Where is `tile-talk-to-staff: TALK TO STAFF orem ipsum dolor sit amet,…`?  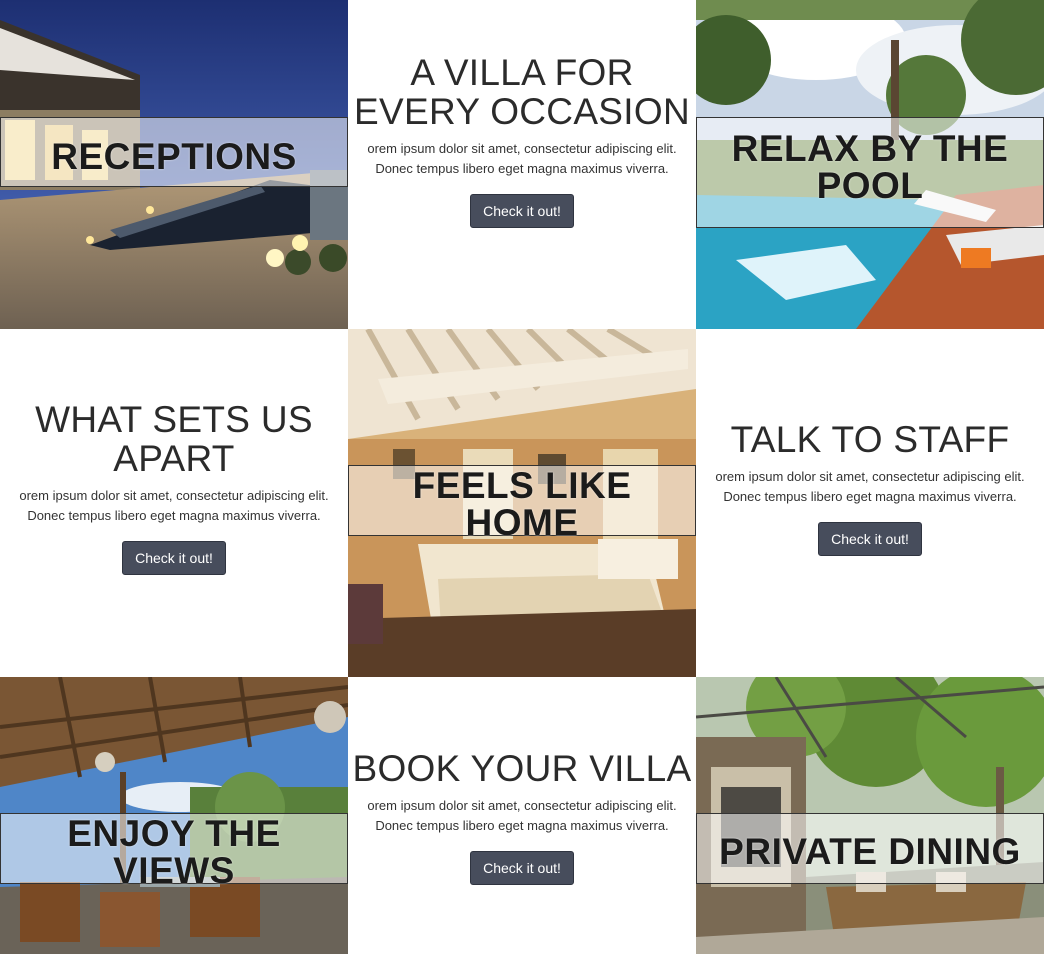
tile-talk-to-staff: TALK TO STAFF orem ipsum dolor sit amet,… is located at coordinates (870, 503).